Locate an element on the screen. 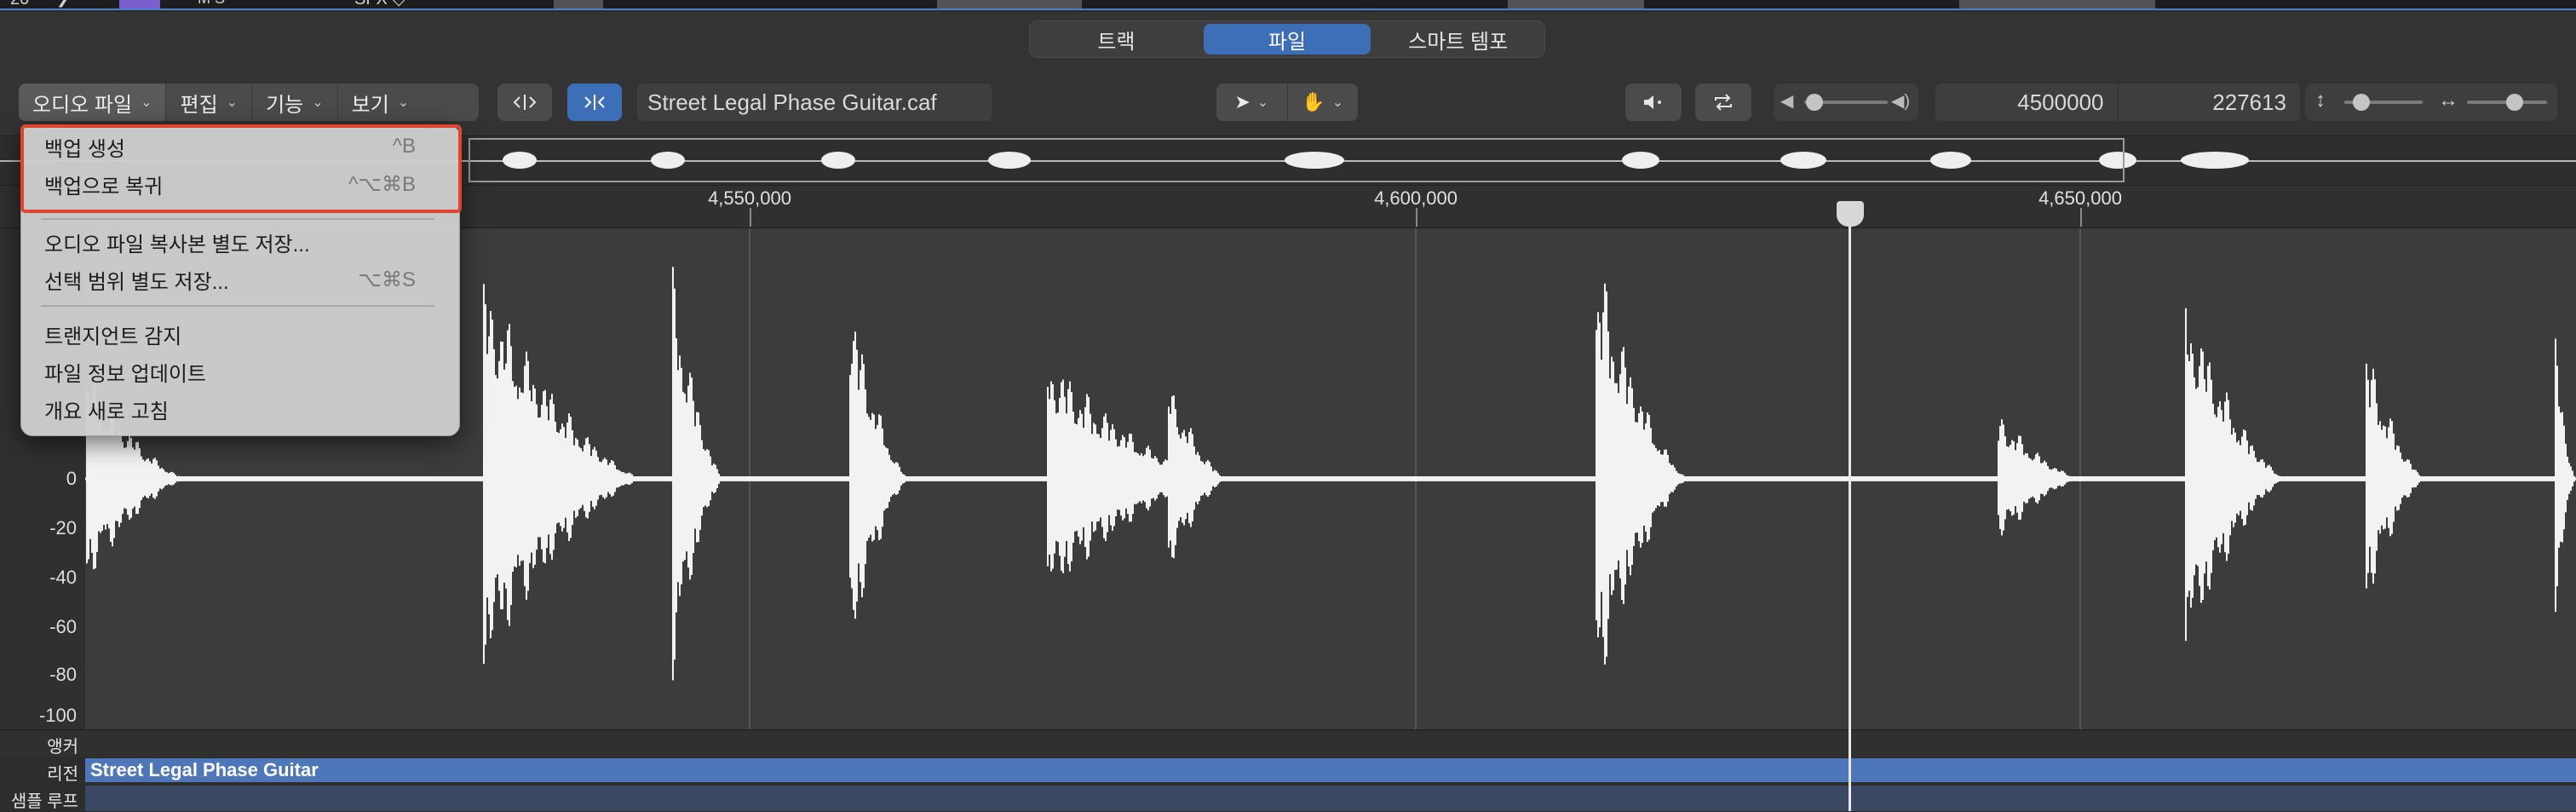 The image size is (2576, 812). tool-menus: ➤ ⌄ ✋ ⌄ is located at coordinates (1287, 102).